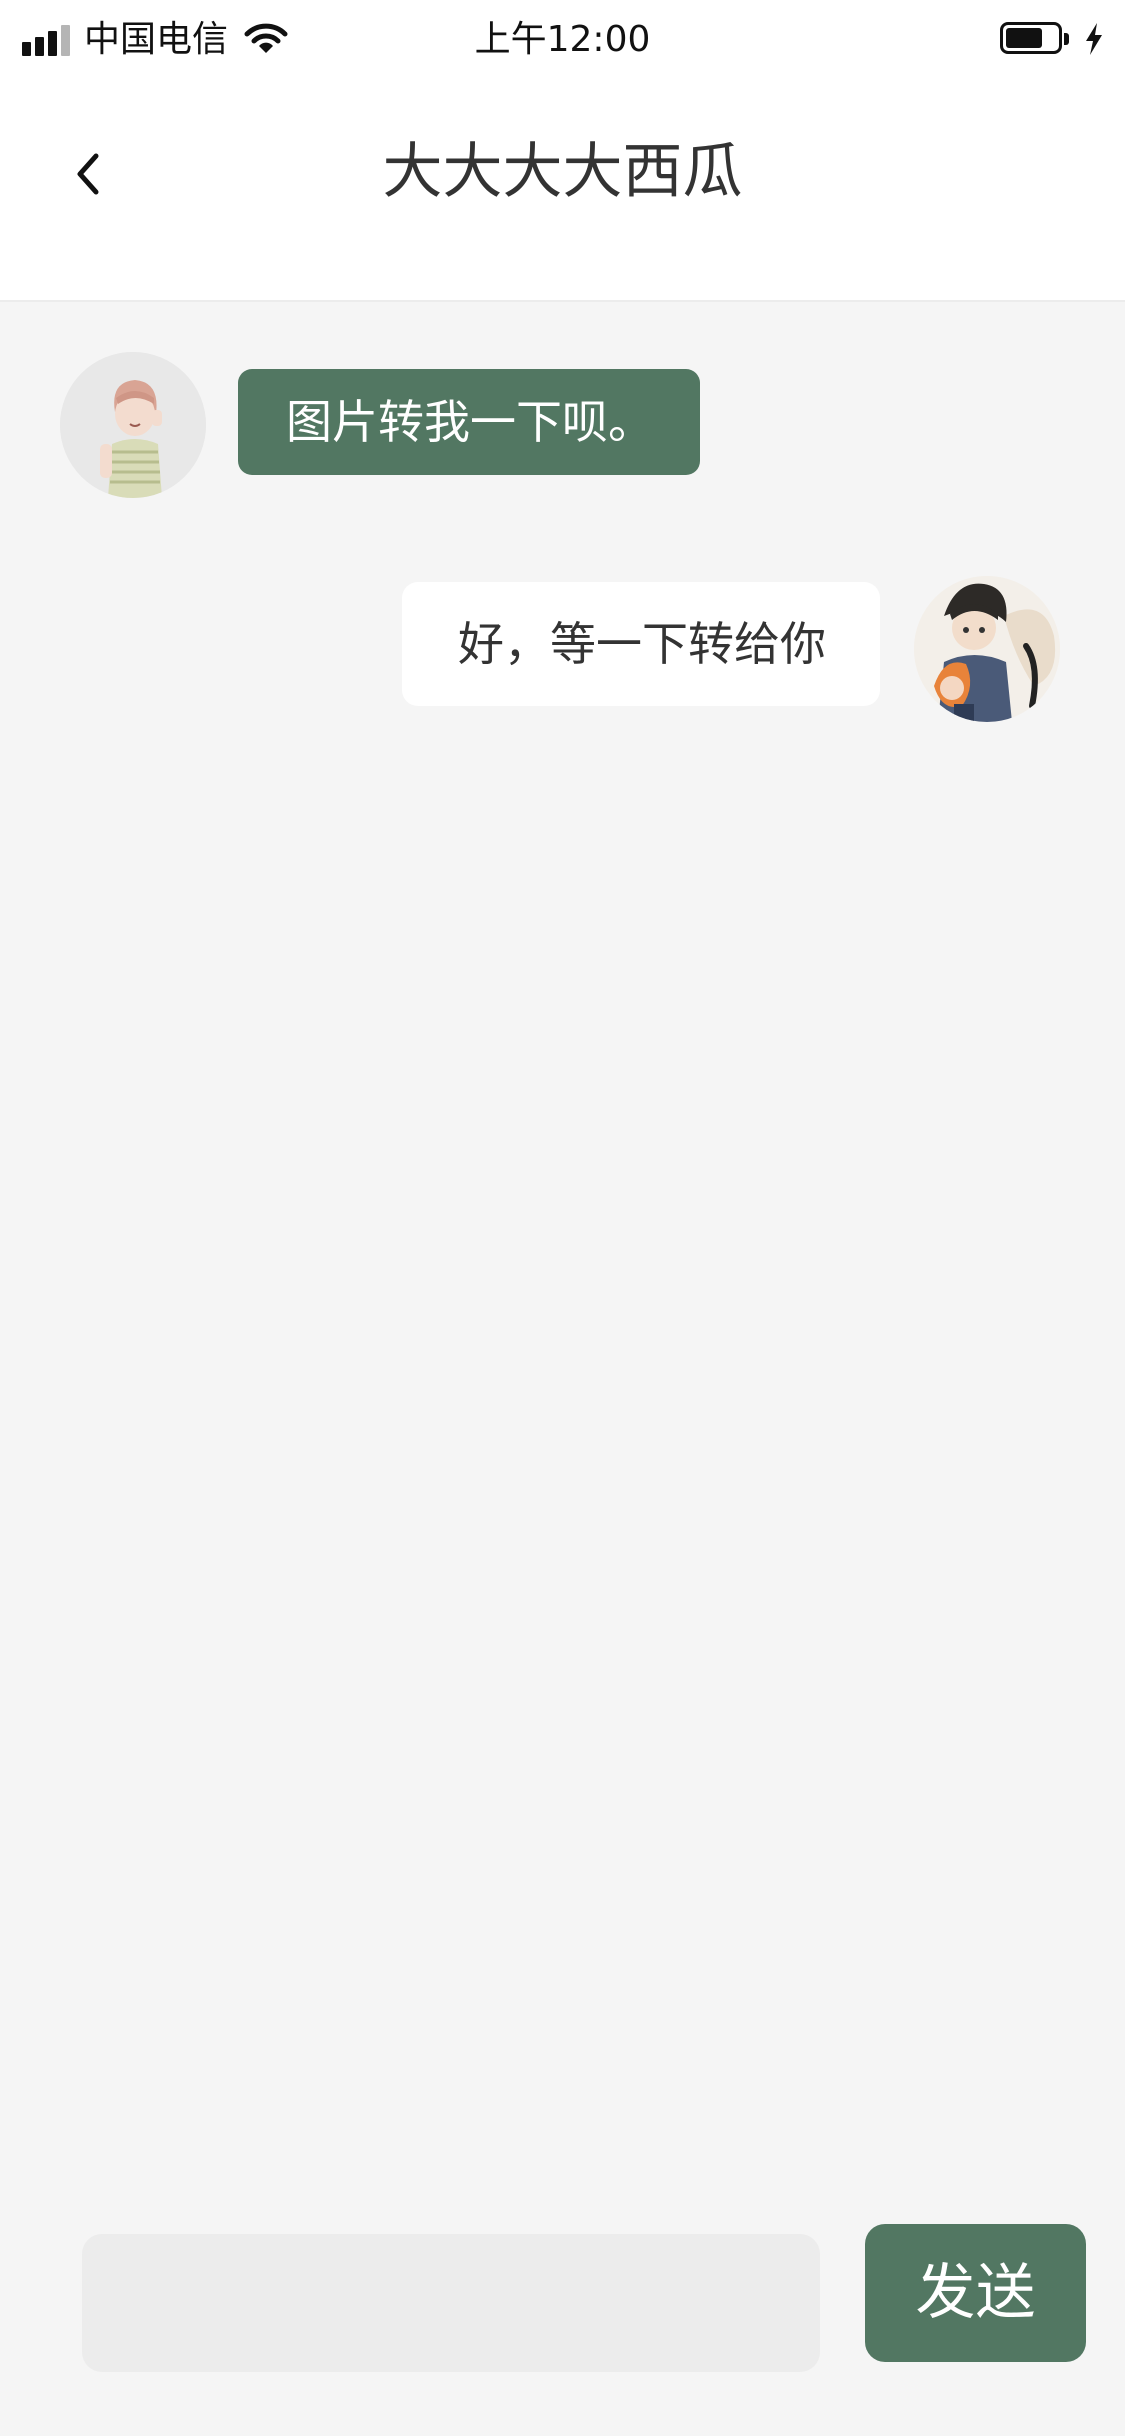 The image size is (1125, 2436). I want to click on status-time: 上午12:00, so click(562, 39).